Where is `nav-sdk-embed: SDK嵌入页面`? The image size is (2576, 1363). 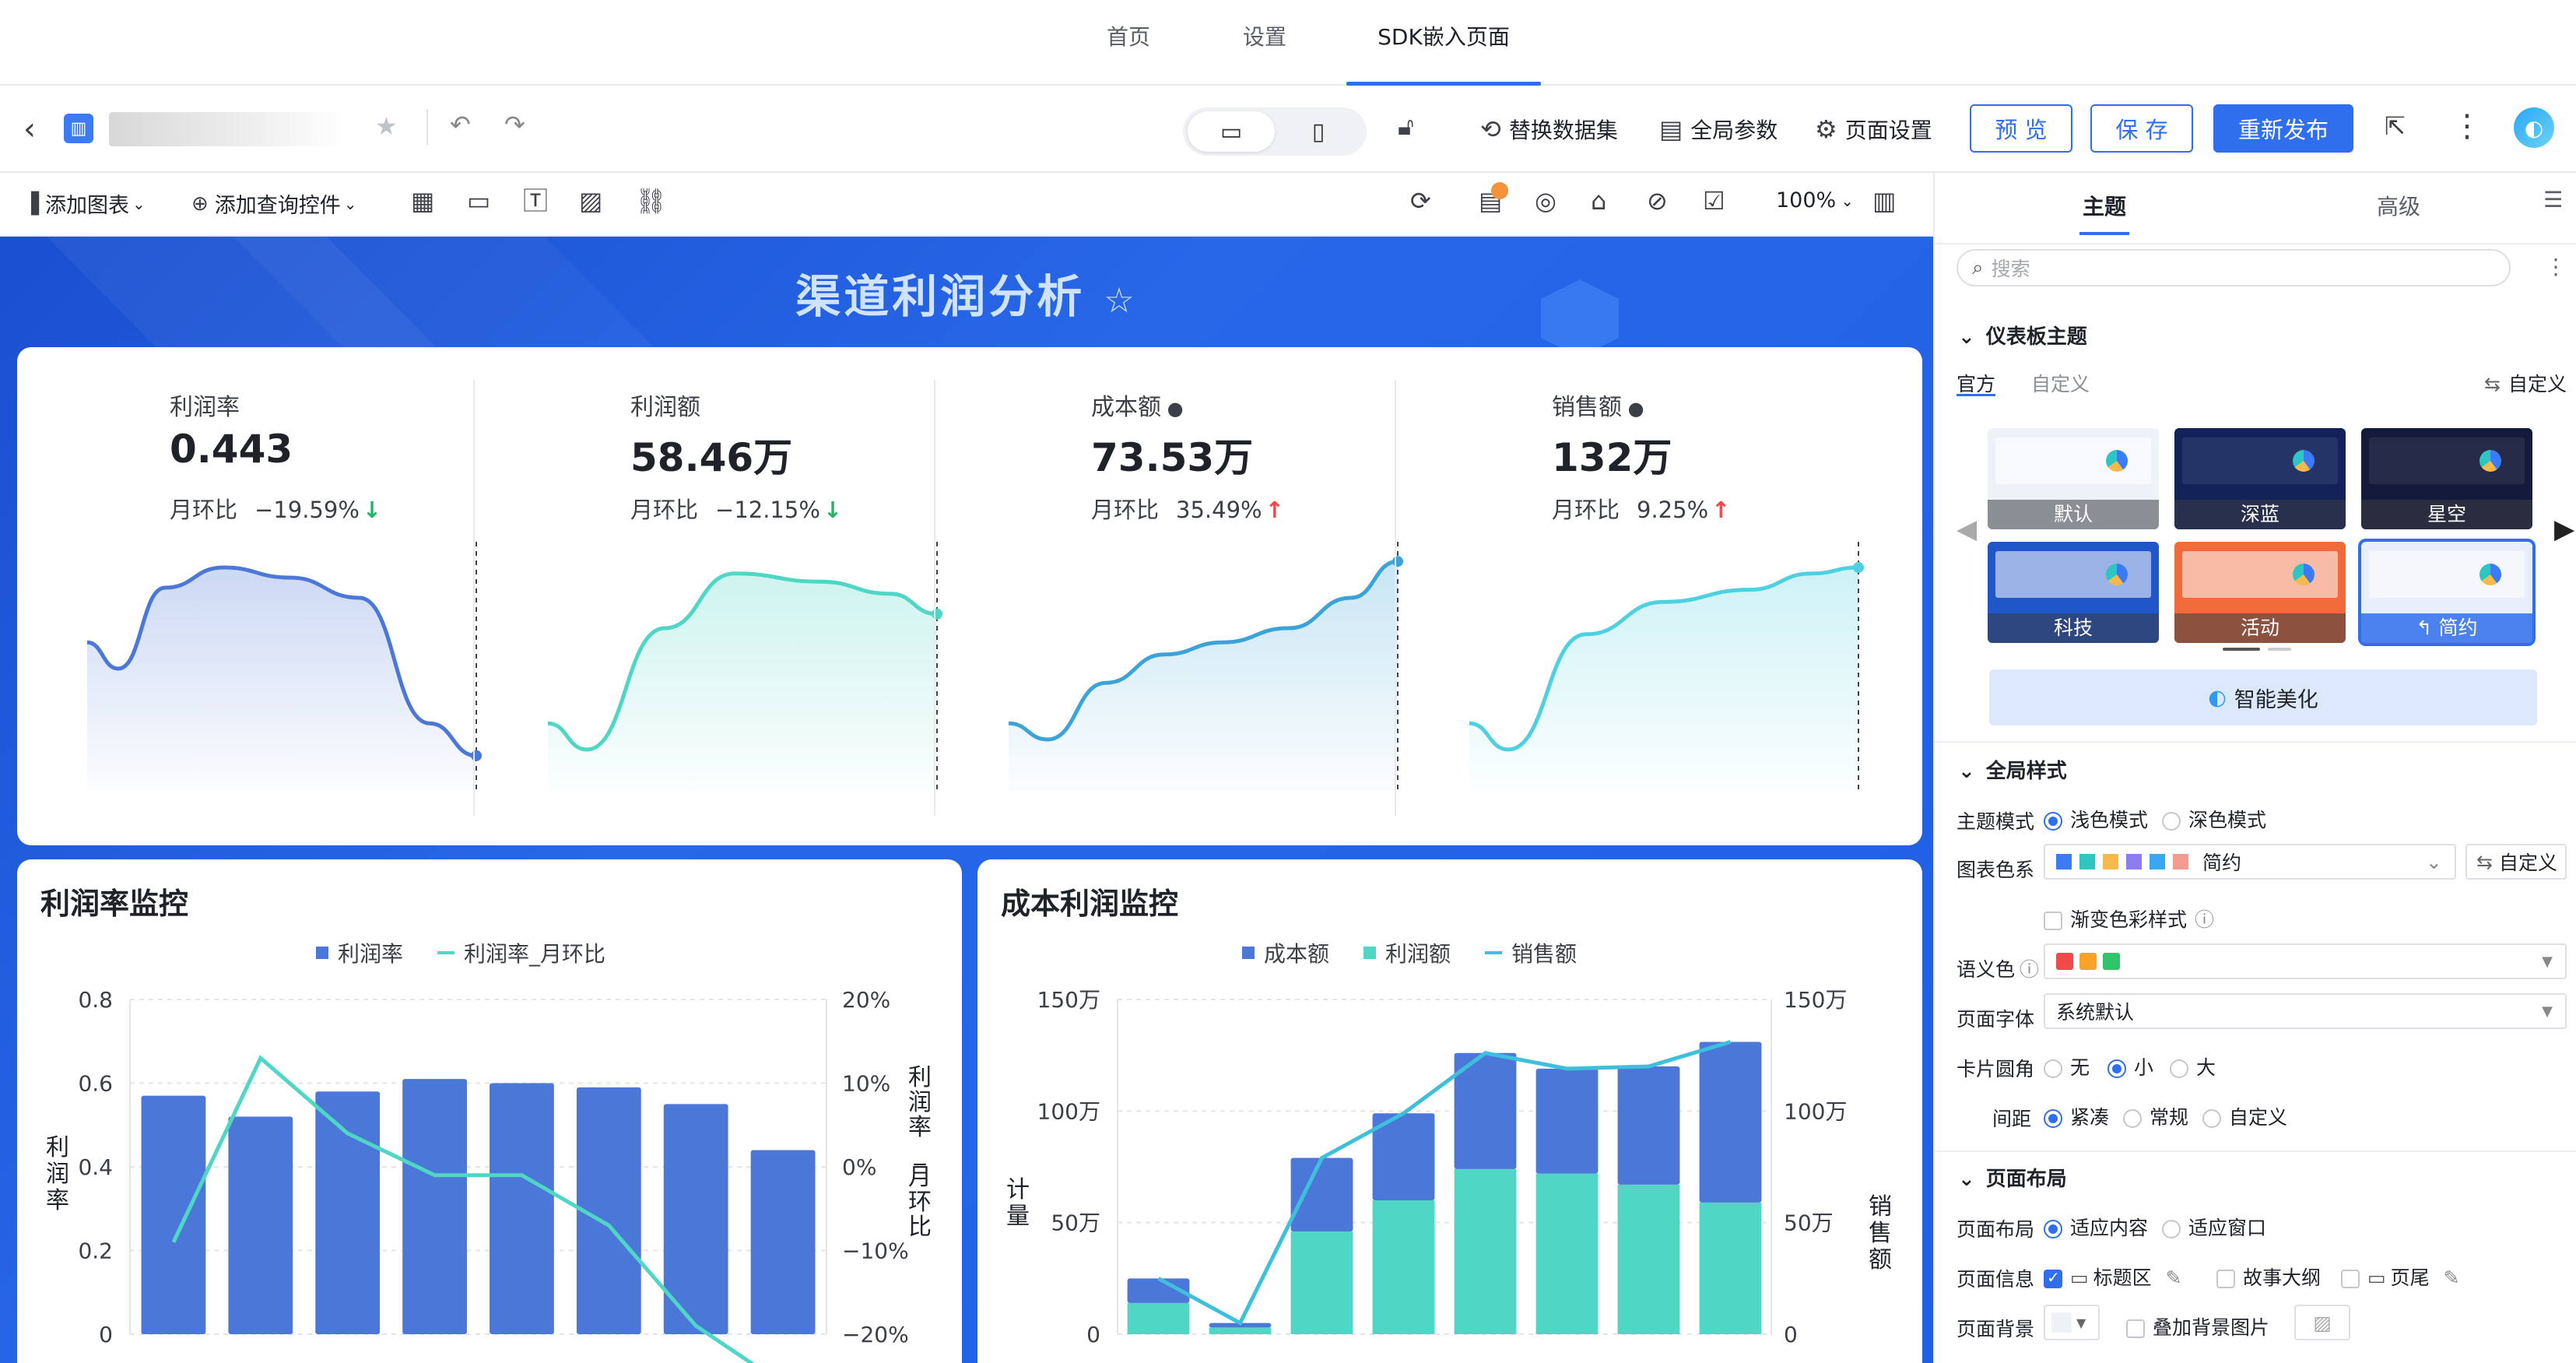
nav-sdk-embed: SDK嵌入页面 is located at coordinates (1444, 43).